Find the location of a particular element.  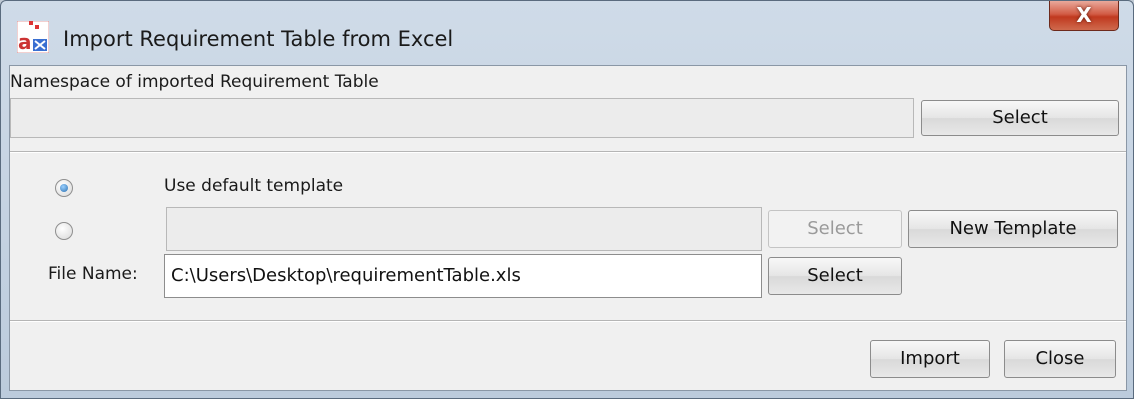

default-template-label: Use default template is located at coordinates (254, 186).